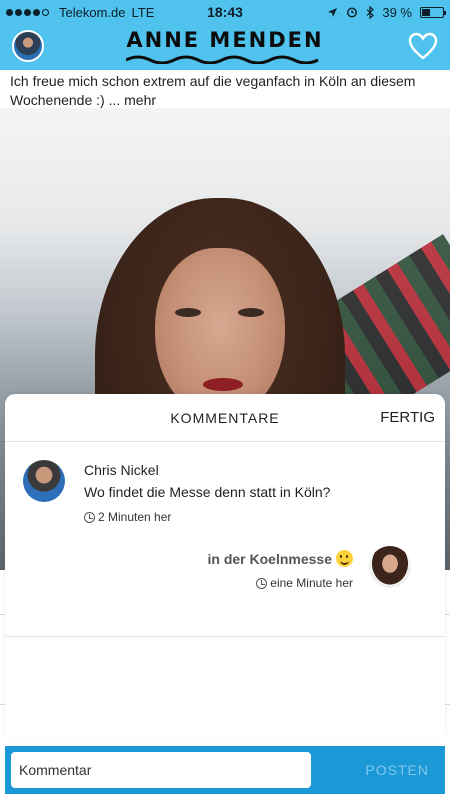 The image size is (450, 800). I want to click on reply-text: in der Koelnmesse, so click(270, 558).